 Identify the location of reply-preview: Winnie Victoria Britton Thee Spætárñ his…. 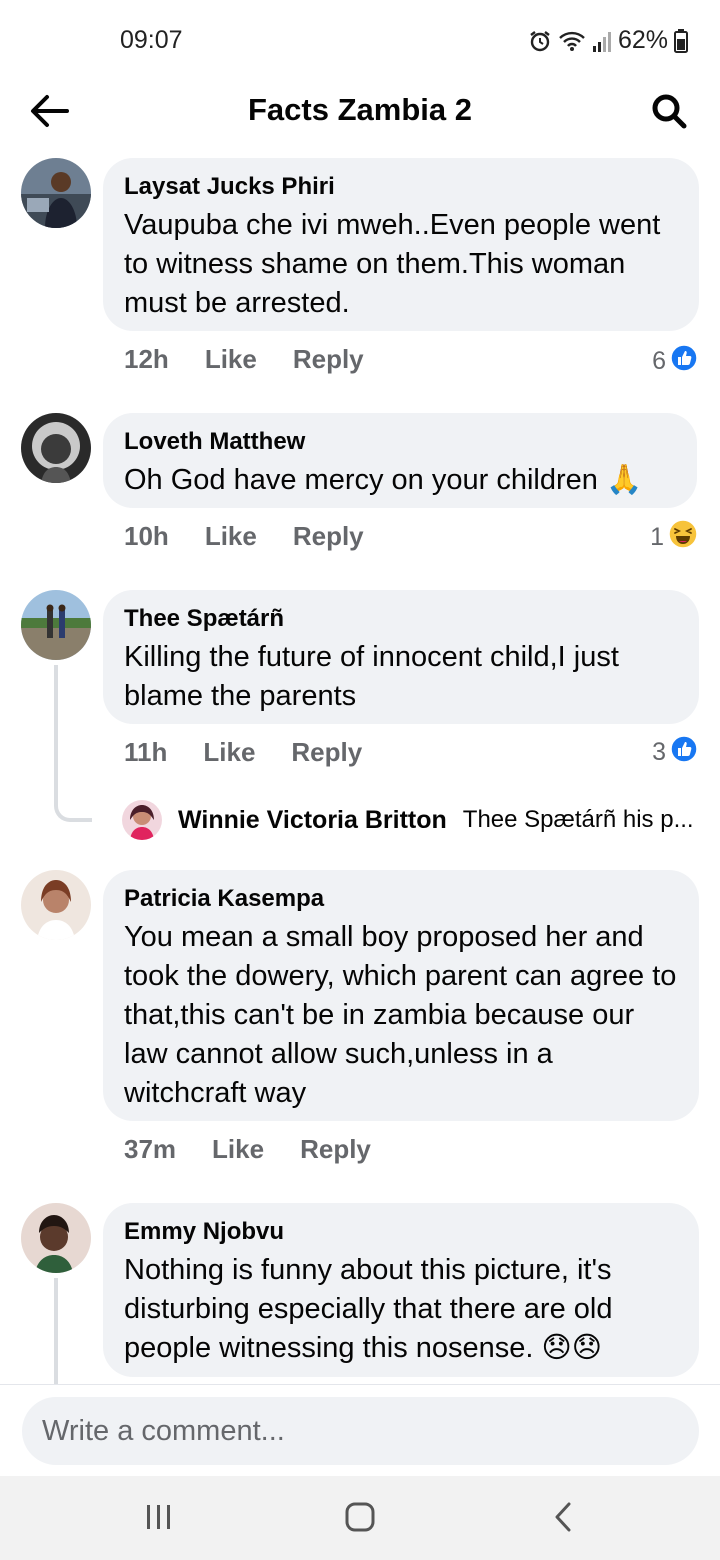
(408, 820).